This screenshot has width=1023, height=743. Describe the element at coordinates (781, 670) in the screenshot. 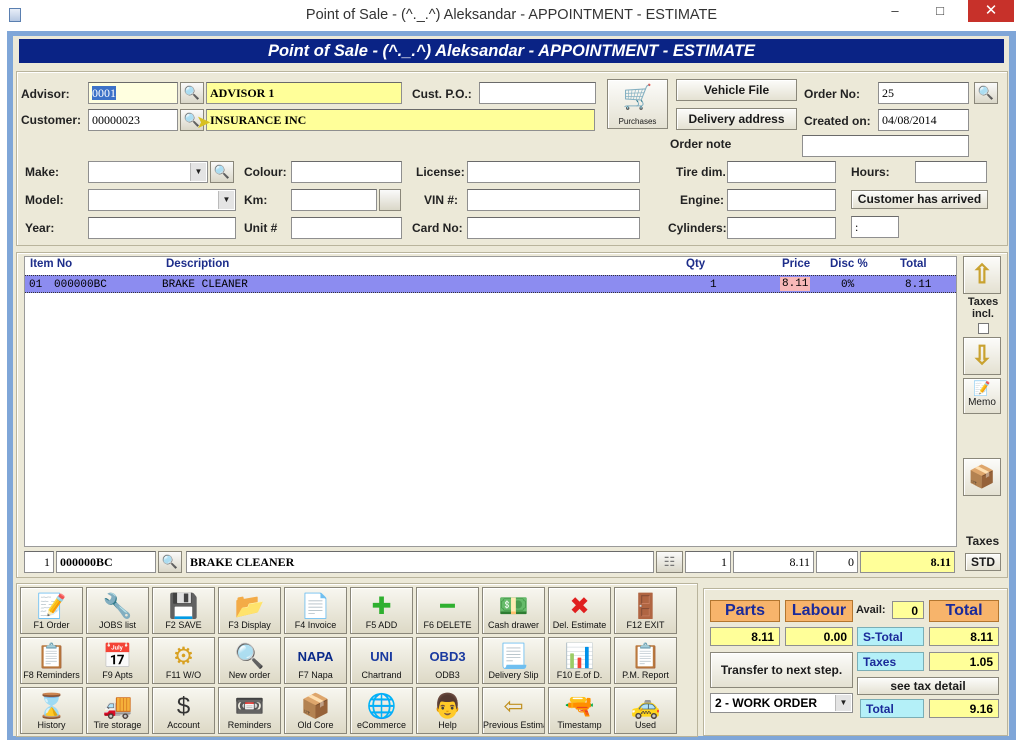

I see `transfer-button: Transfer to next step.` at that location.